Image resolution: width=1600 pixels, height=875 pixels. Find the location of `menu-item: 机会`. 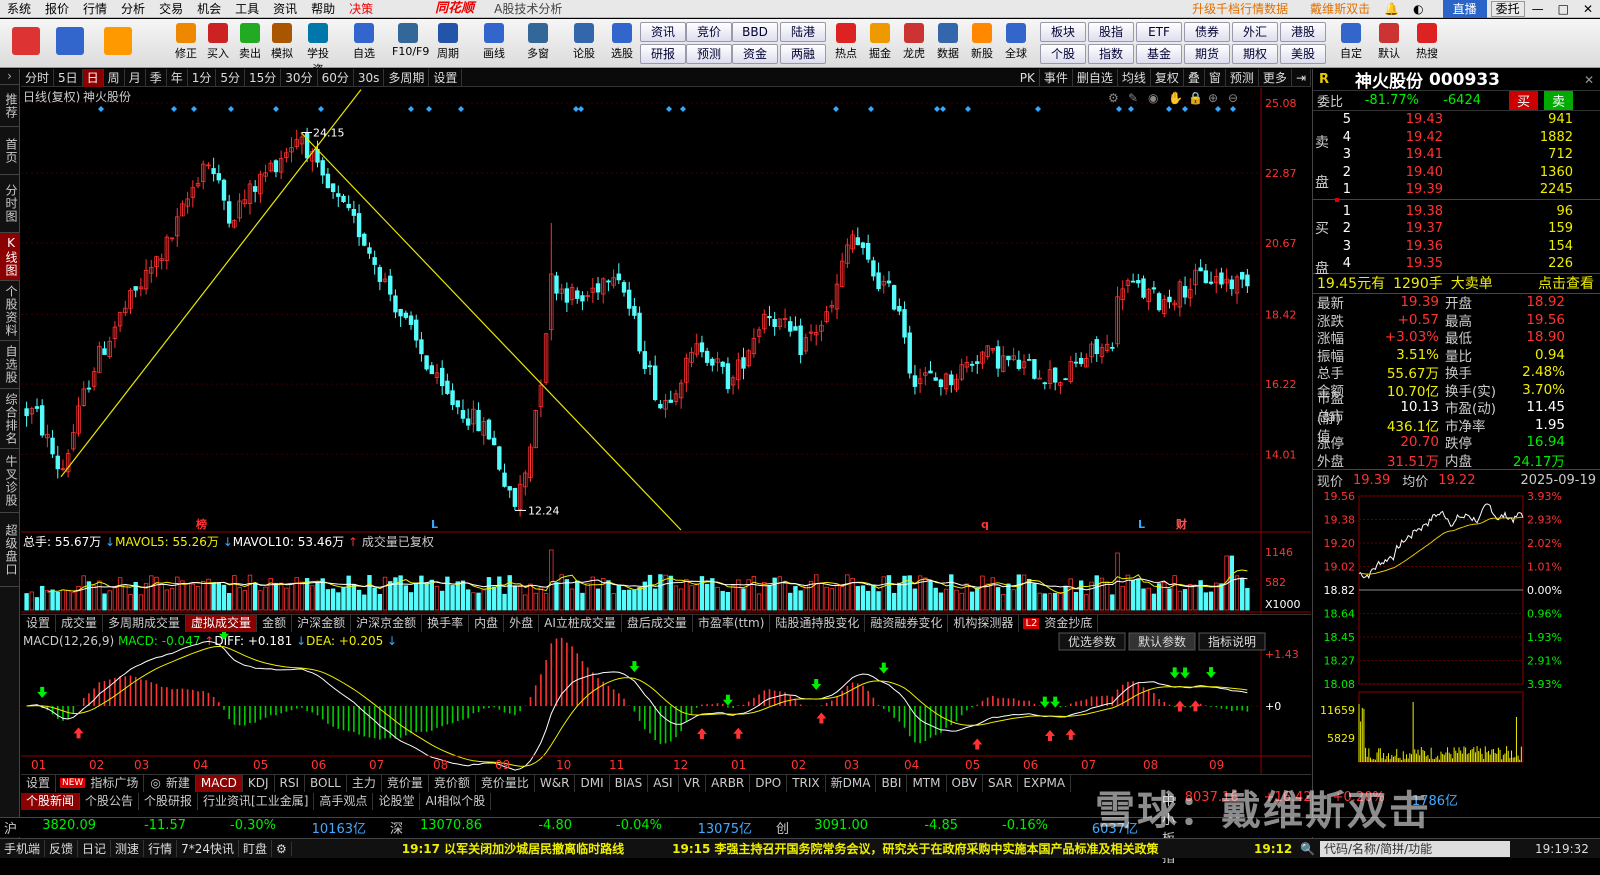

menu-item: 机会 is located at coordinates (209, 9).